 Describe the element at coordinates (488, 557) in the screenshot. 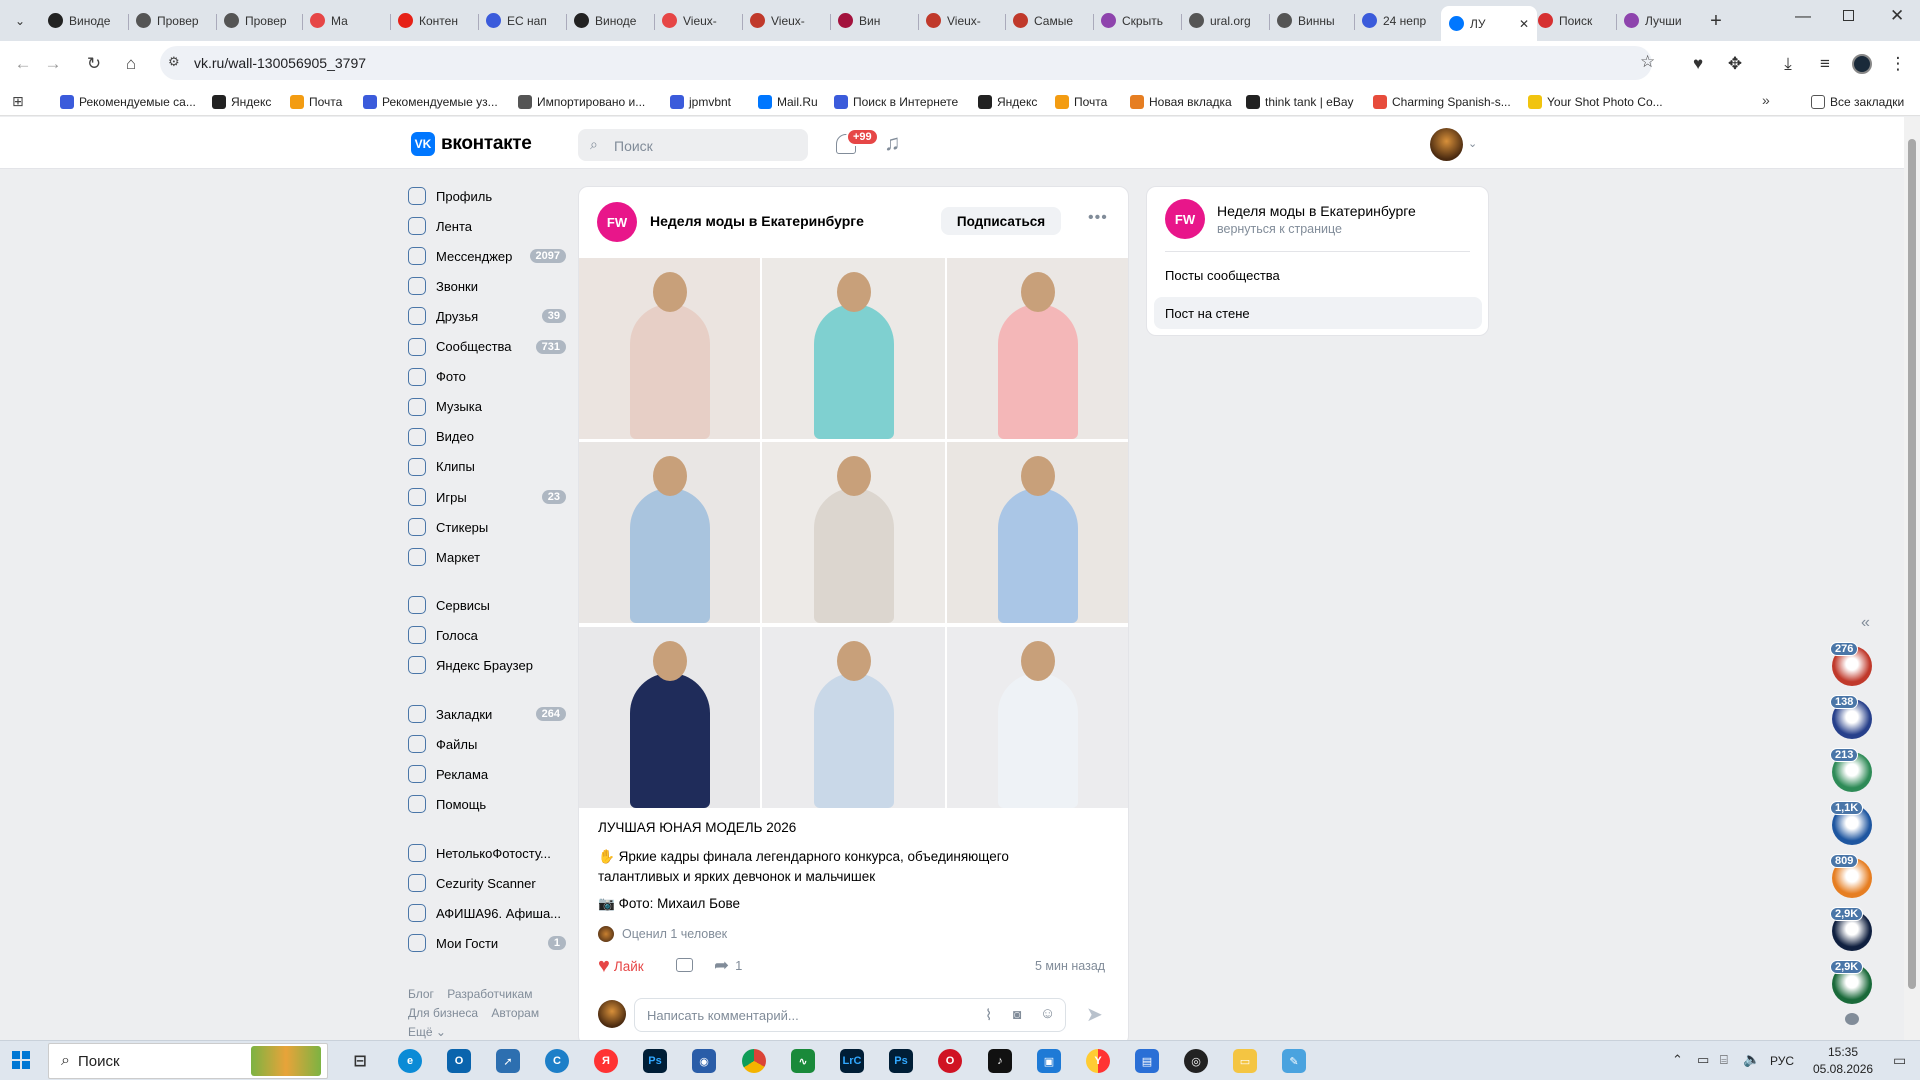

I see `menu-item: Маркет` at that location.